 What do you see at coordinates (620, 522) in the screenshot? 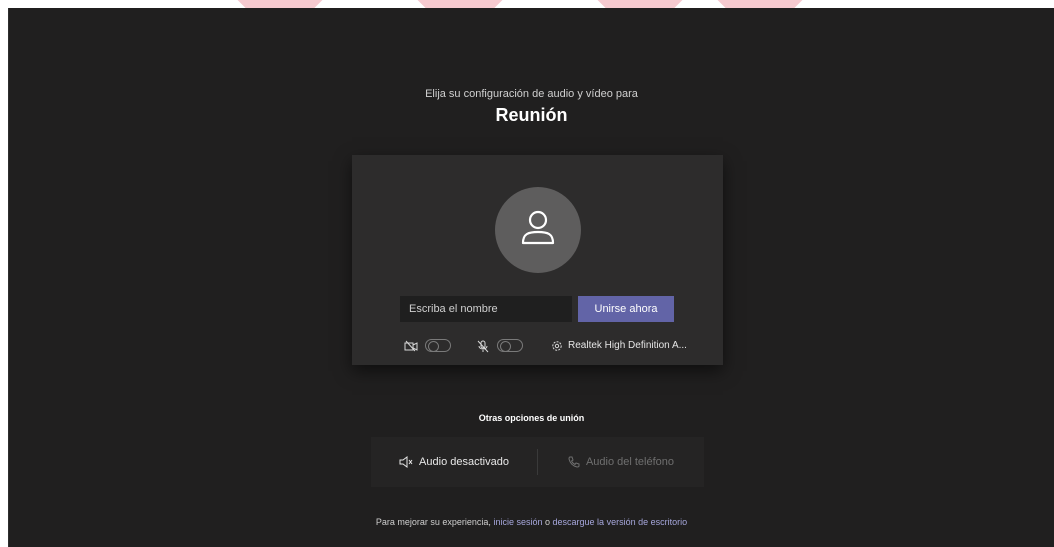
I see `download-desktop-link: descargue la versión de escritorio` at bounding box center [620, 522].